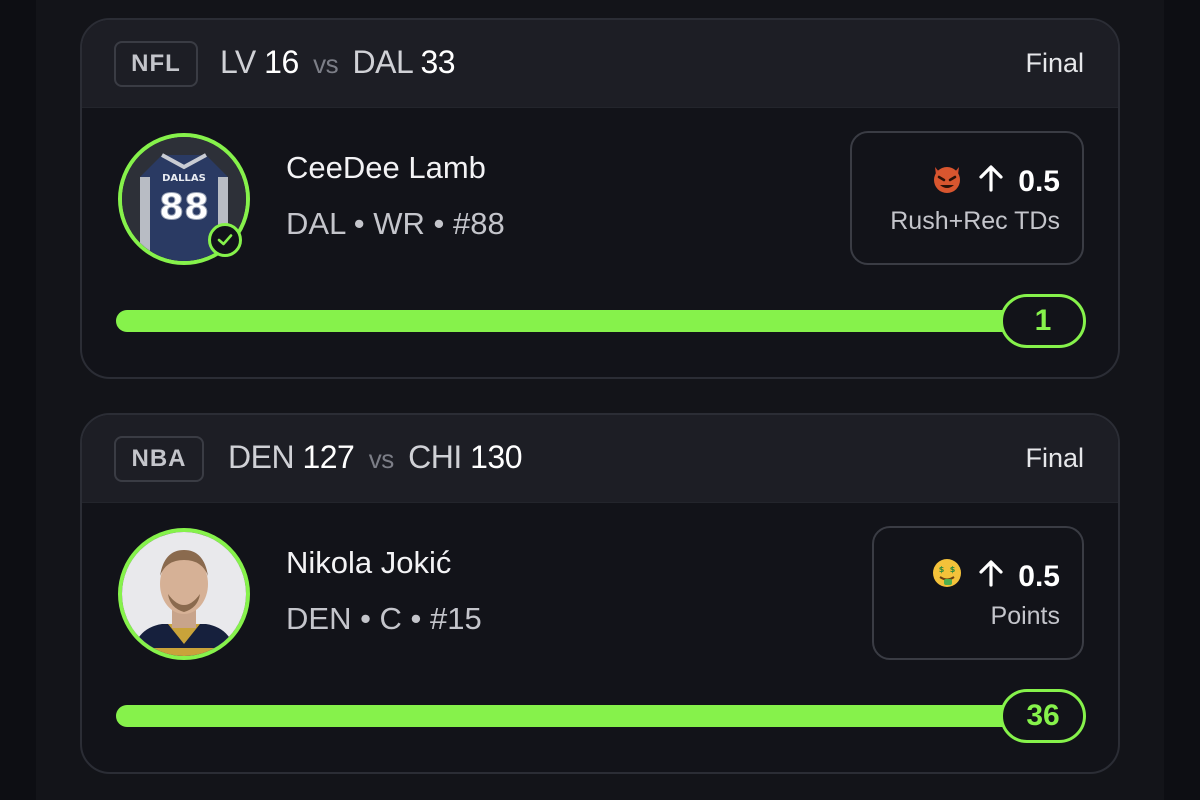 The height and width of the screenshot is (800, 1200). What do you see at coordinates (184, 594) in the screenshot?
I see `player-avatar` at bounding box center [184, 594].